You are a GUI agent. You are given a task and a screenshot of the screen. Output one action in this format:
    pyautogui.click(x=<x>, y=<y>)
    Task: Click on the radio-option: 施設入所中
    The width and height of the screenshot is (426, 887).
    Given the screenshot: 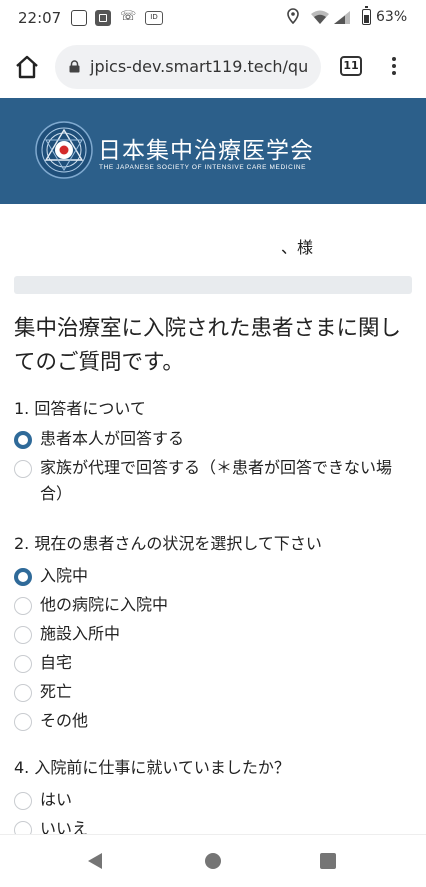 What is the action you would take?
    pyautogui.click(x=67, y=635)
    